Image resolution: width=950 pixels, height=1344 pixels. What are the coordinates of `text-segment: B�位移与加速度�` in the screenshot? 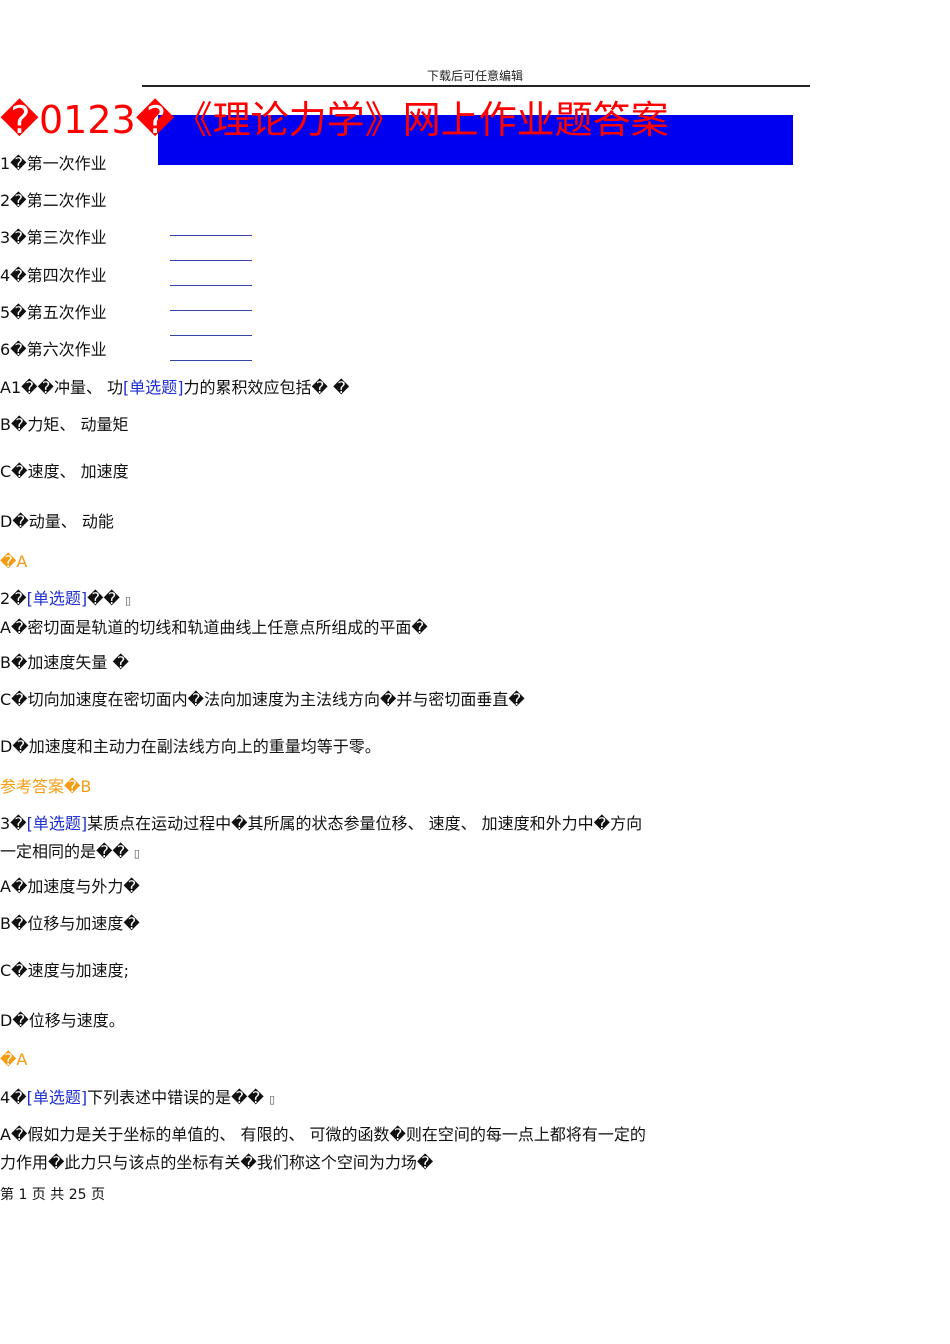 It's located at (70, 923).